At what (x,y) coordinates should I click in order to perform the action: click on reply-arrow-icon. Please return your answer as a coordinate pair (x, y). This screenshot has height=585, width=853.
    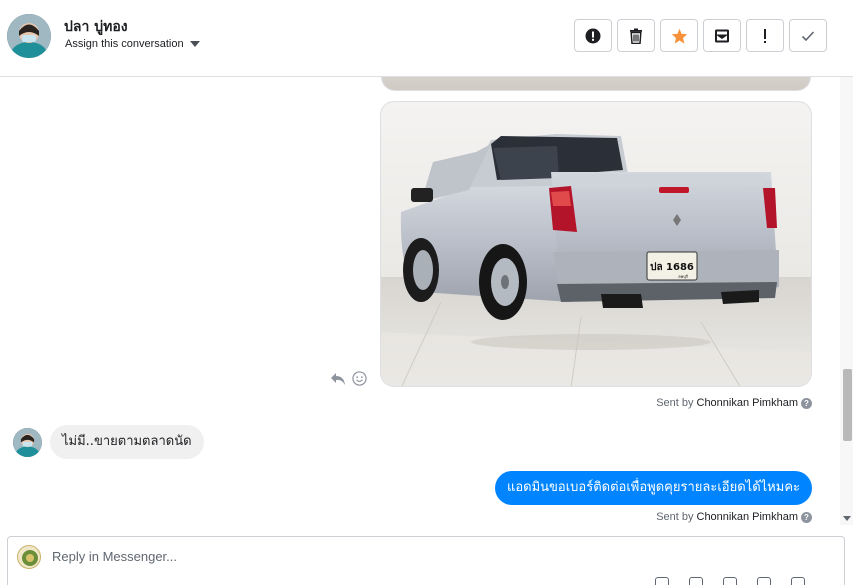
    Looking at the image, I should click on (338, 379).